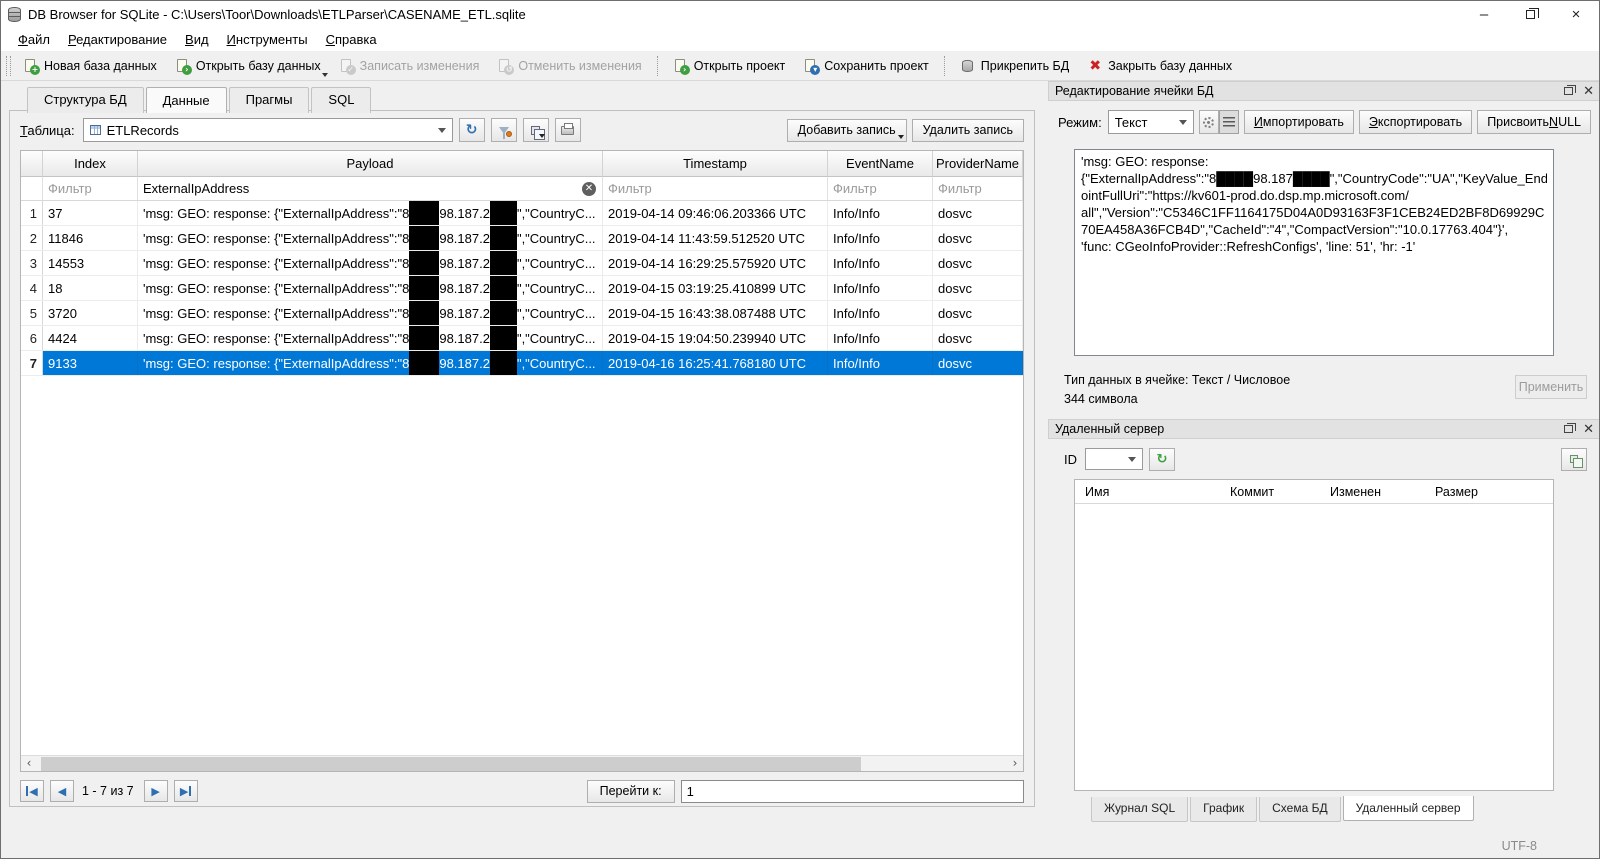 The height and width of the screenshot is (859, 1600). Describe the element at coordinates (90, 213) in the screenshot. I see `cell-index: 37` at that location.